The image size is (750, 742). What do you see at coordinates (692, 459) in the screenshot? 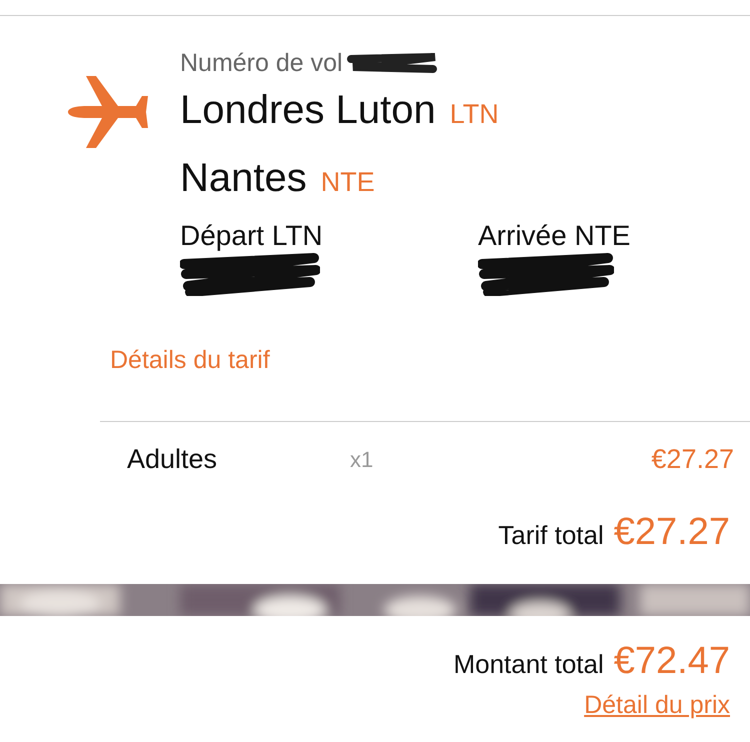
I see `fare-price: €27.27` at bounding box center [692, 459].